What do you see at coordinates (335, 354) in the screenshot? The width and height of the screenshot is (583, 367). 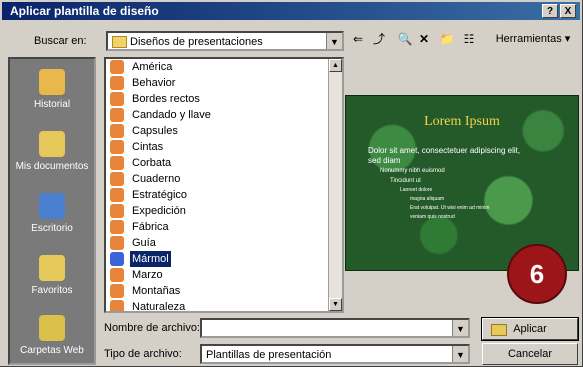 I see `filetype-select: Plantillas de presentación ▼` at bounding box center [335, 354].